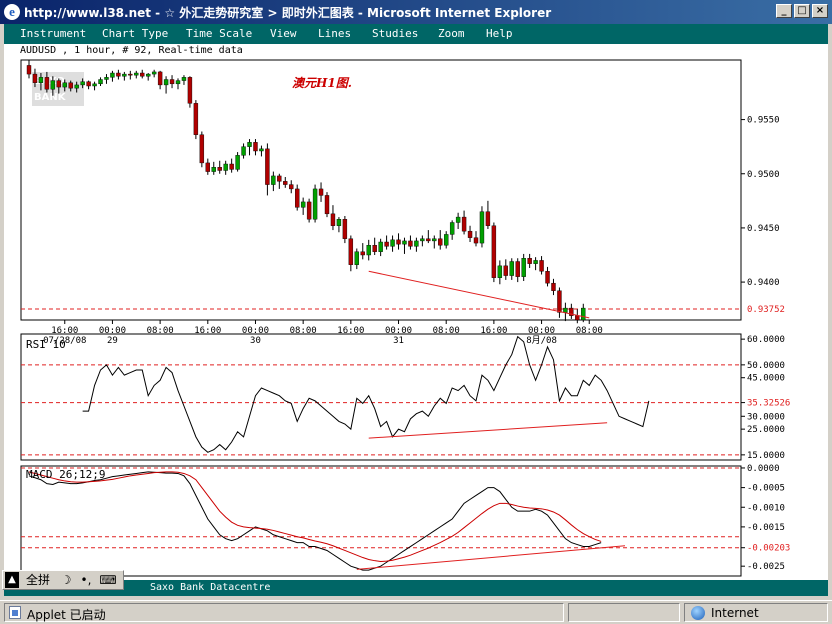  Describe the element at coordinates (768, 549) in the screenshot. I see `macd-y-tick-label: -0.00203` at that location.